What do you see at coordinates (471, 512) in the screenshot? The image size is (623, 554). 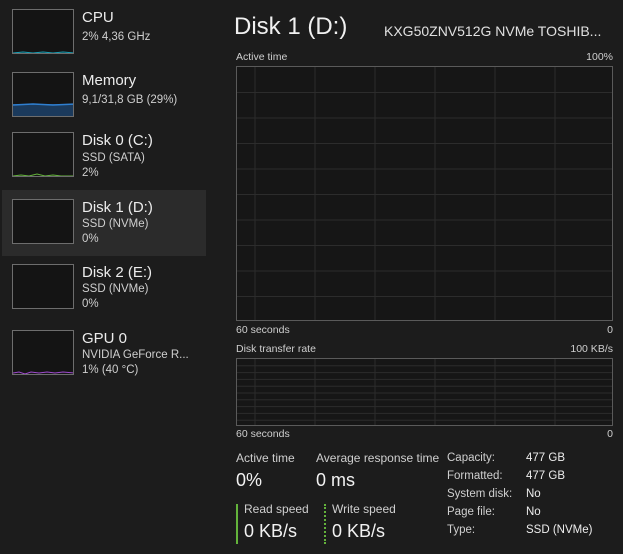 I see `page-file-label: Page file:` at bounding box center [471, 512].